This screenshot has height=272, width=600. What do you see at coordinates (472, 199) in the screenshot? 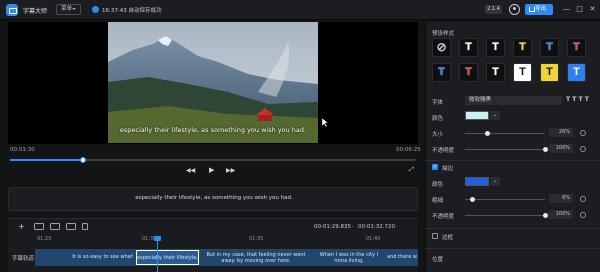
I see `stroke-width-handle` at bounding box center [472, 199].